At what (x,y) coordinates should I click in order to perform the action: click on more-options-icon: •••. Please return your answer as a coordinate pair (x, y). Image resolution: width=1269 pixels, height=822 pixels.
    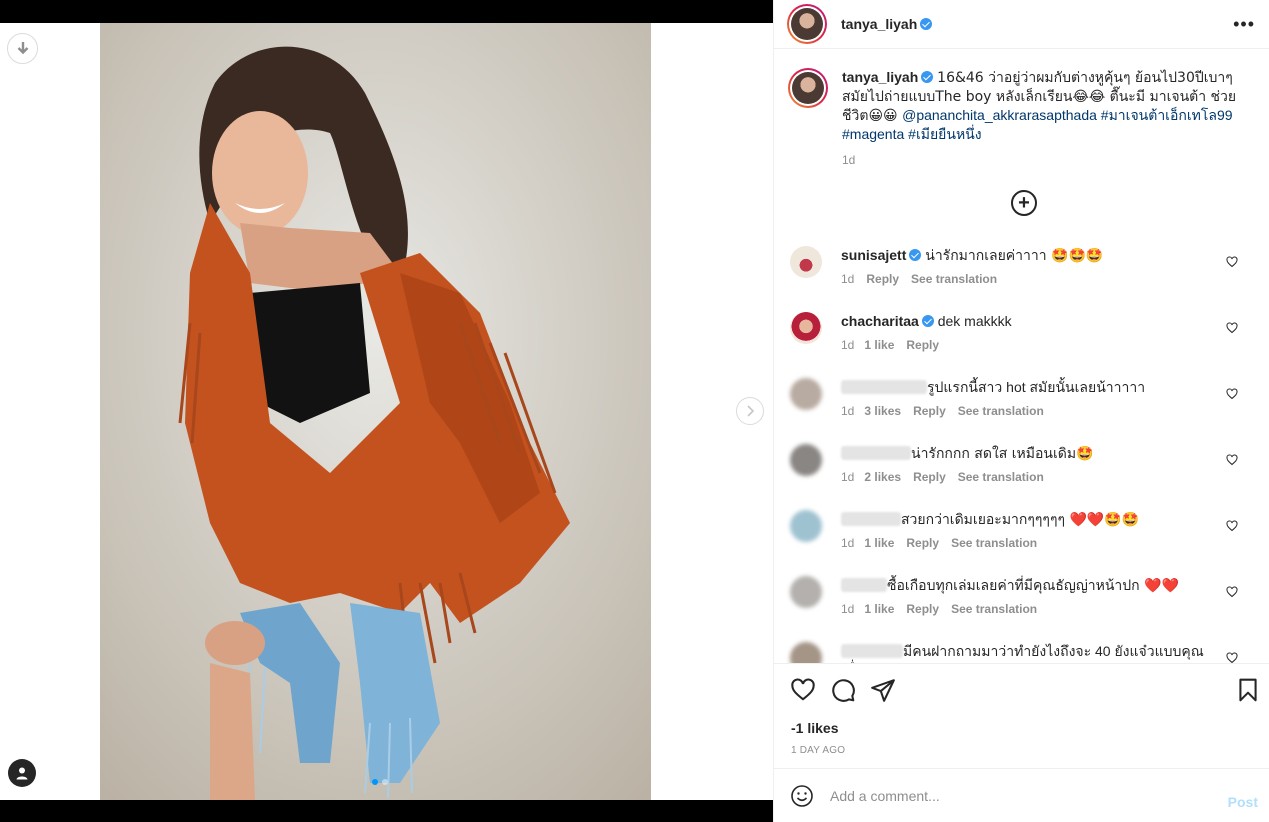
    Looking at the image, I should click on (1244, 24).